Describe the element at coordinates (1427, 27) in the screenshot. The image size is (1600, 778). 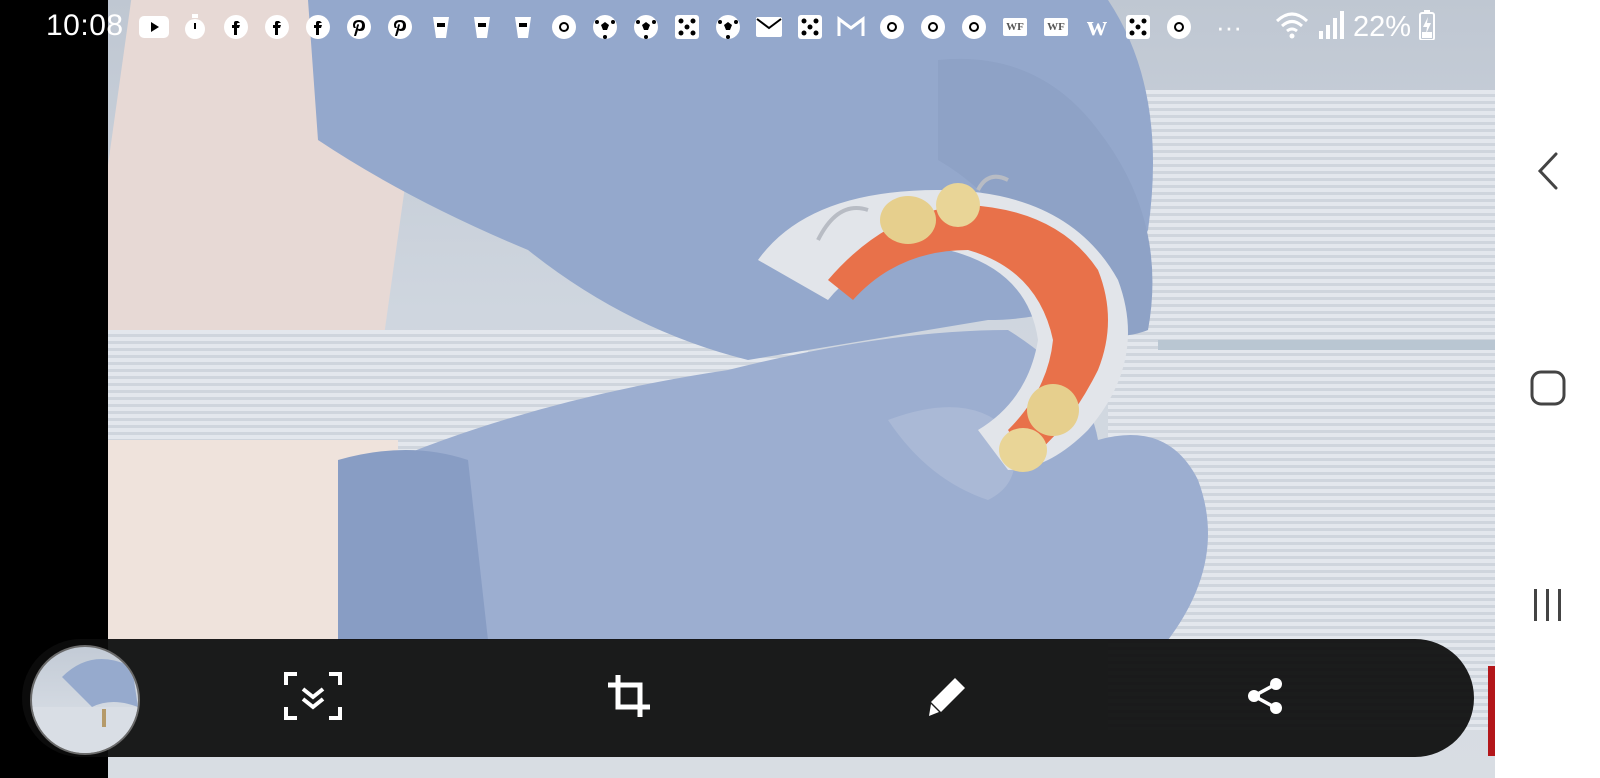
I see `battery-charging-icon` at that location.